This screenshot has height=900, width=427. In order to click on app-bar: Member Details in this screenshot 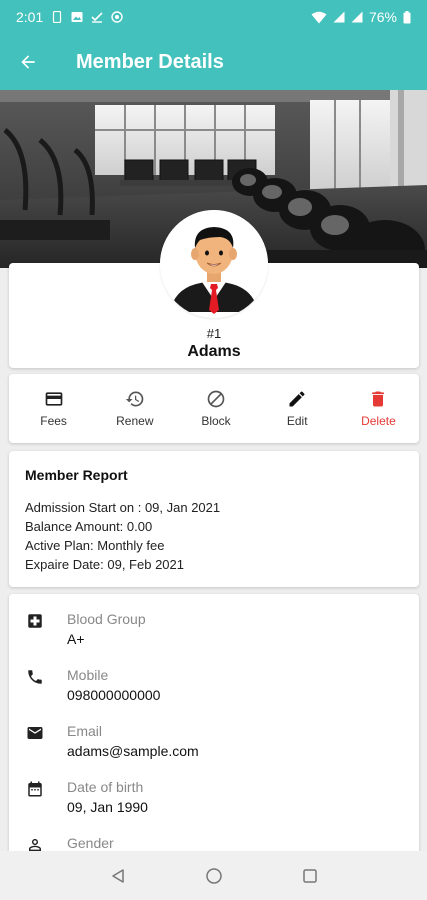, I will do `click(213, 62)`.